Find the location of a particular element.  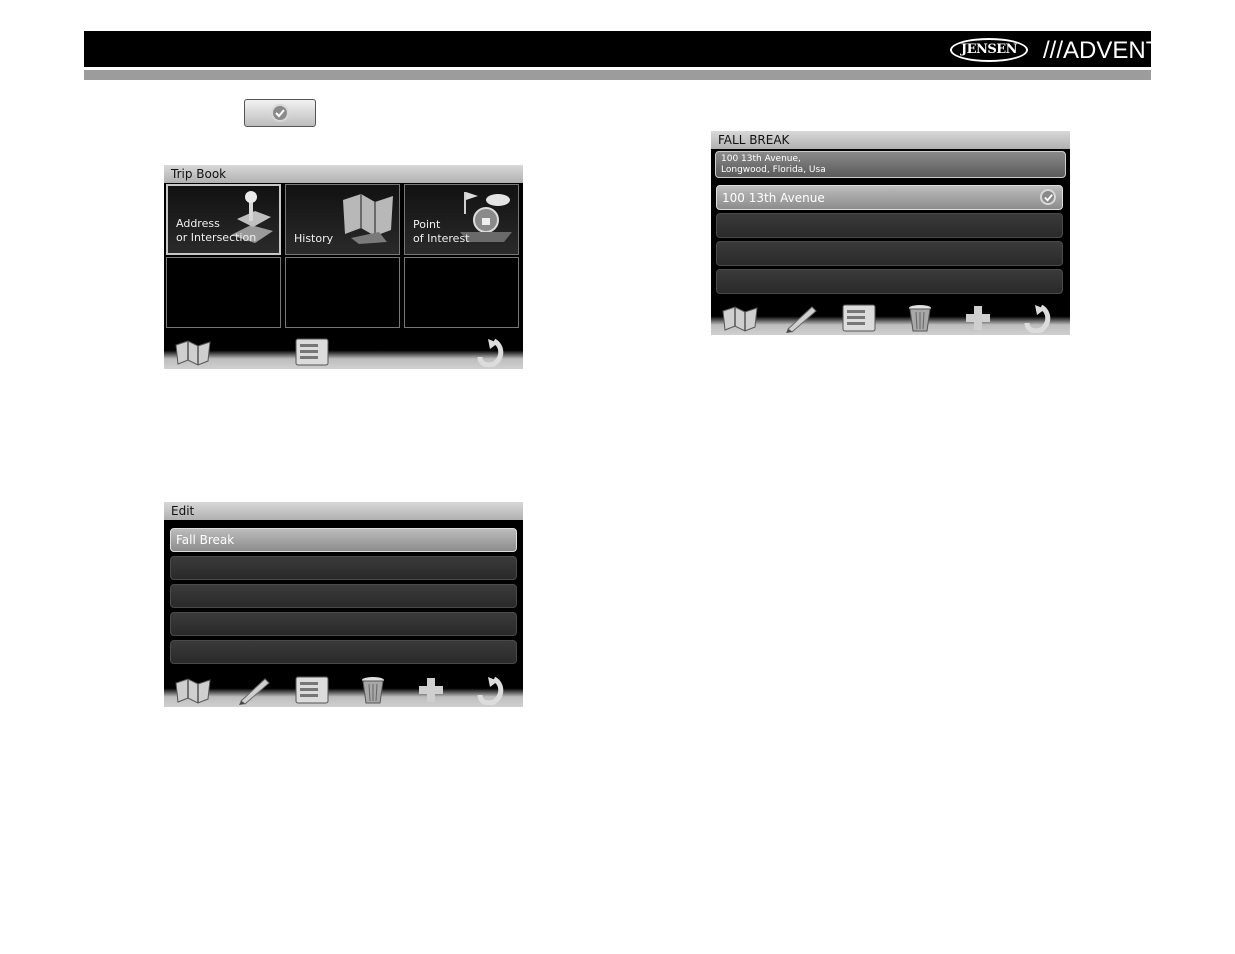

address-intersection-button: Address or Intersection is located at coordinates (223, 219).